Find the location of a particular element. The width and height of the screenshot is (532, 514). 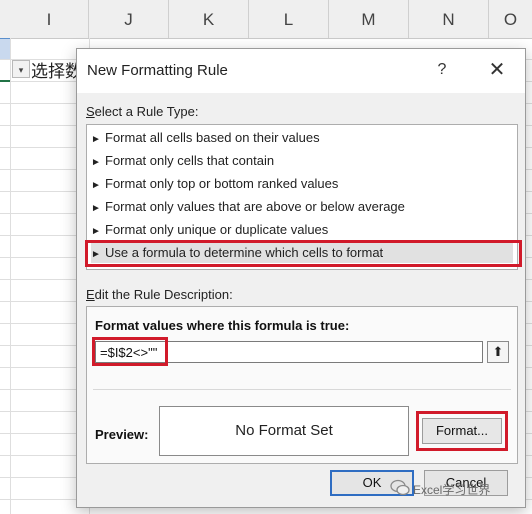

active-cell-border is located at coordinates (5, 81).